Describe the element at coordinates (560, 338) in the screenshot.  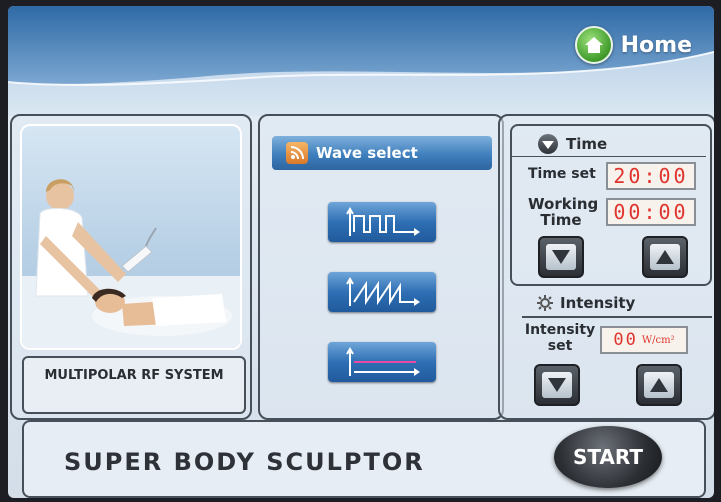
I see `intensity-set-label: Intensity set` at that location.